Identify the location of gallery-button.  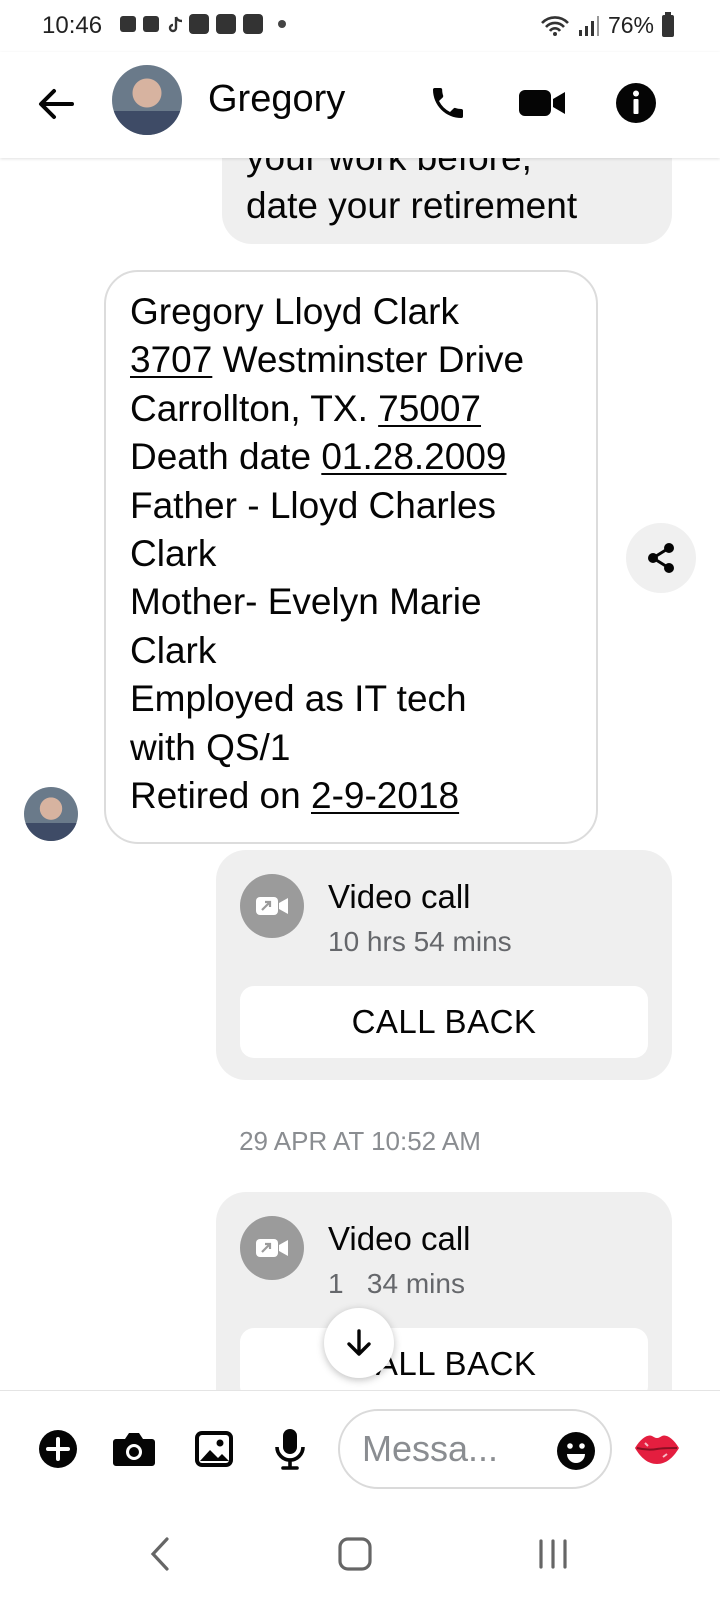
(214, 1449).